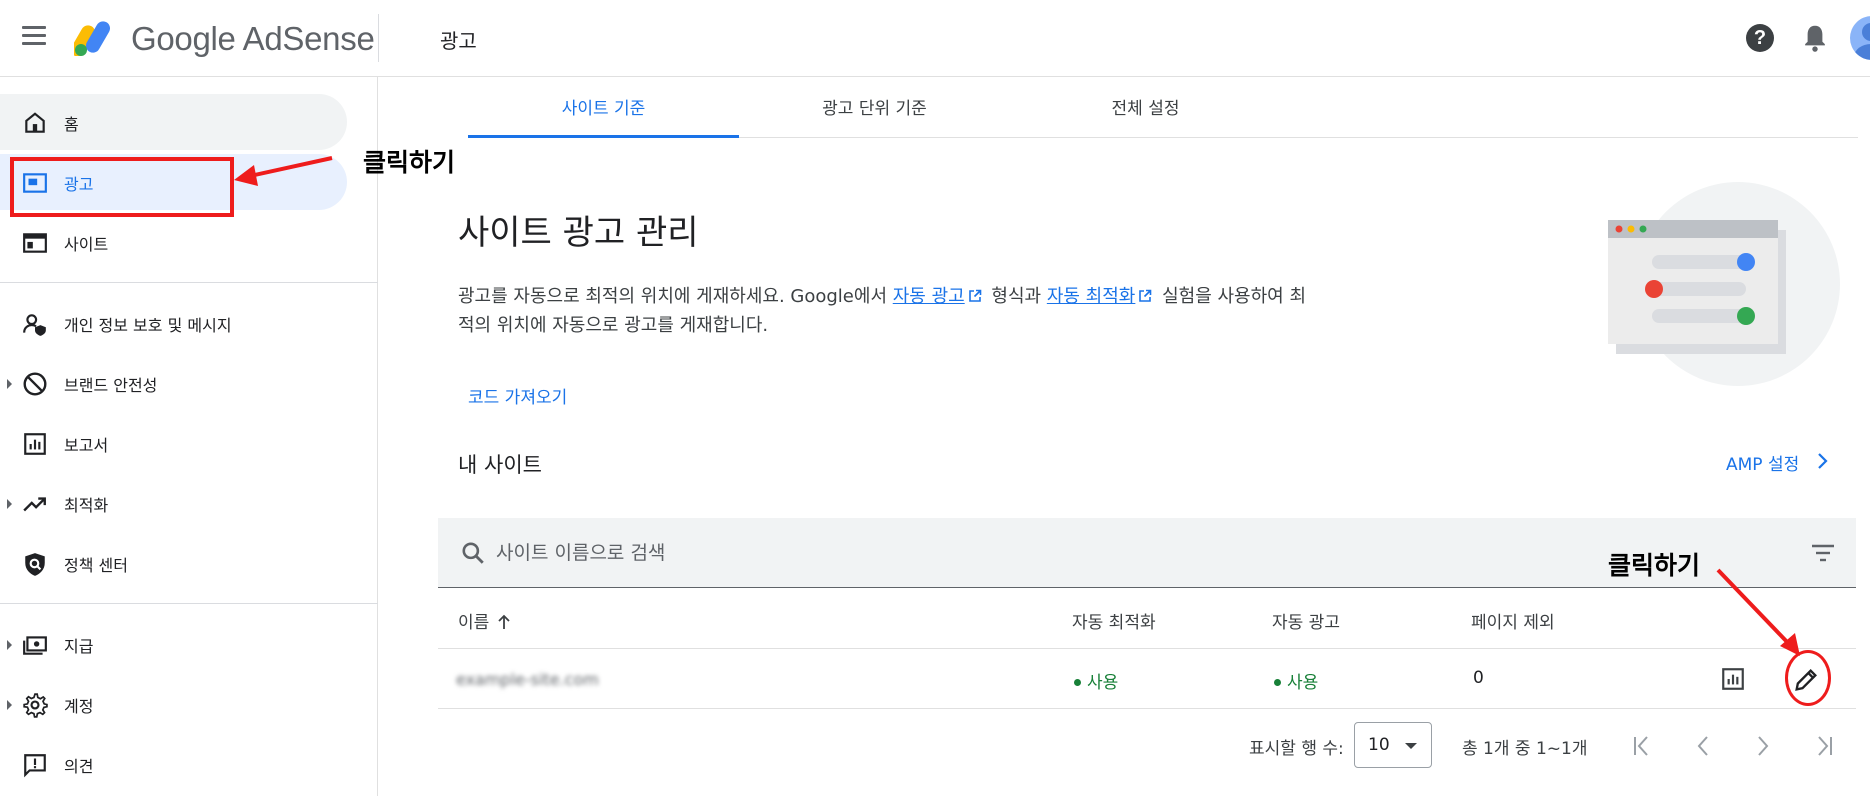 This screenshot has width=1870, height=796. Describe the element at coordinates (173, 242) in the screenshot. I see `sidebar-item-sites: 사이트` at that location.